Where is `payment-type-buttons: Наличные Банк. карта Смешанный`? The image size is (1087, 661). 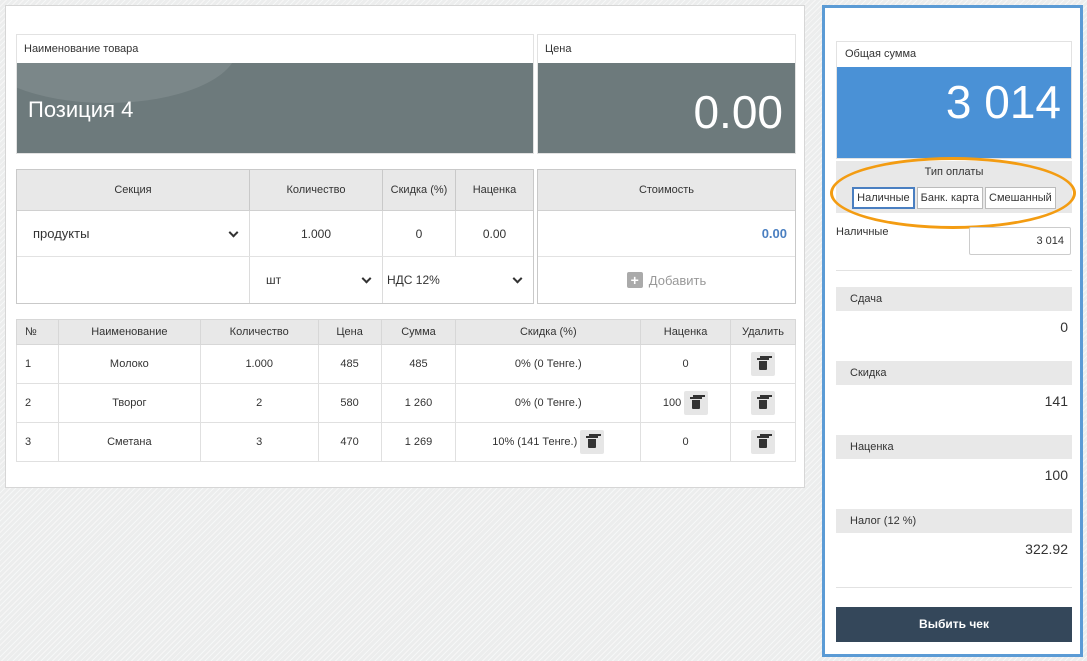 payment-type-buttons: Наличные Банк. карта Смешанный is located at coordinates (954, 198).